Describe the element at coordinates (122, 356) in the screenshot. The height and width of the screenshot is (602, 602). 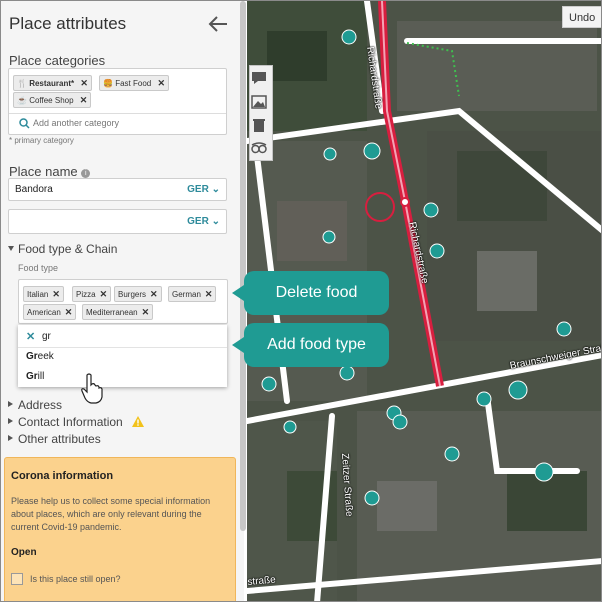
I see `food-type-autocomplete: ✕ gr Greek Grill` at that location.